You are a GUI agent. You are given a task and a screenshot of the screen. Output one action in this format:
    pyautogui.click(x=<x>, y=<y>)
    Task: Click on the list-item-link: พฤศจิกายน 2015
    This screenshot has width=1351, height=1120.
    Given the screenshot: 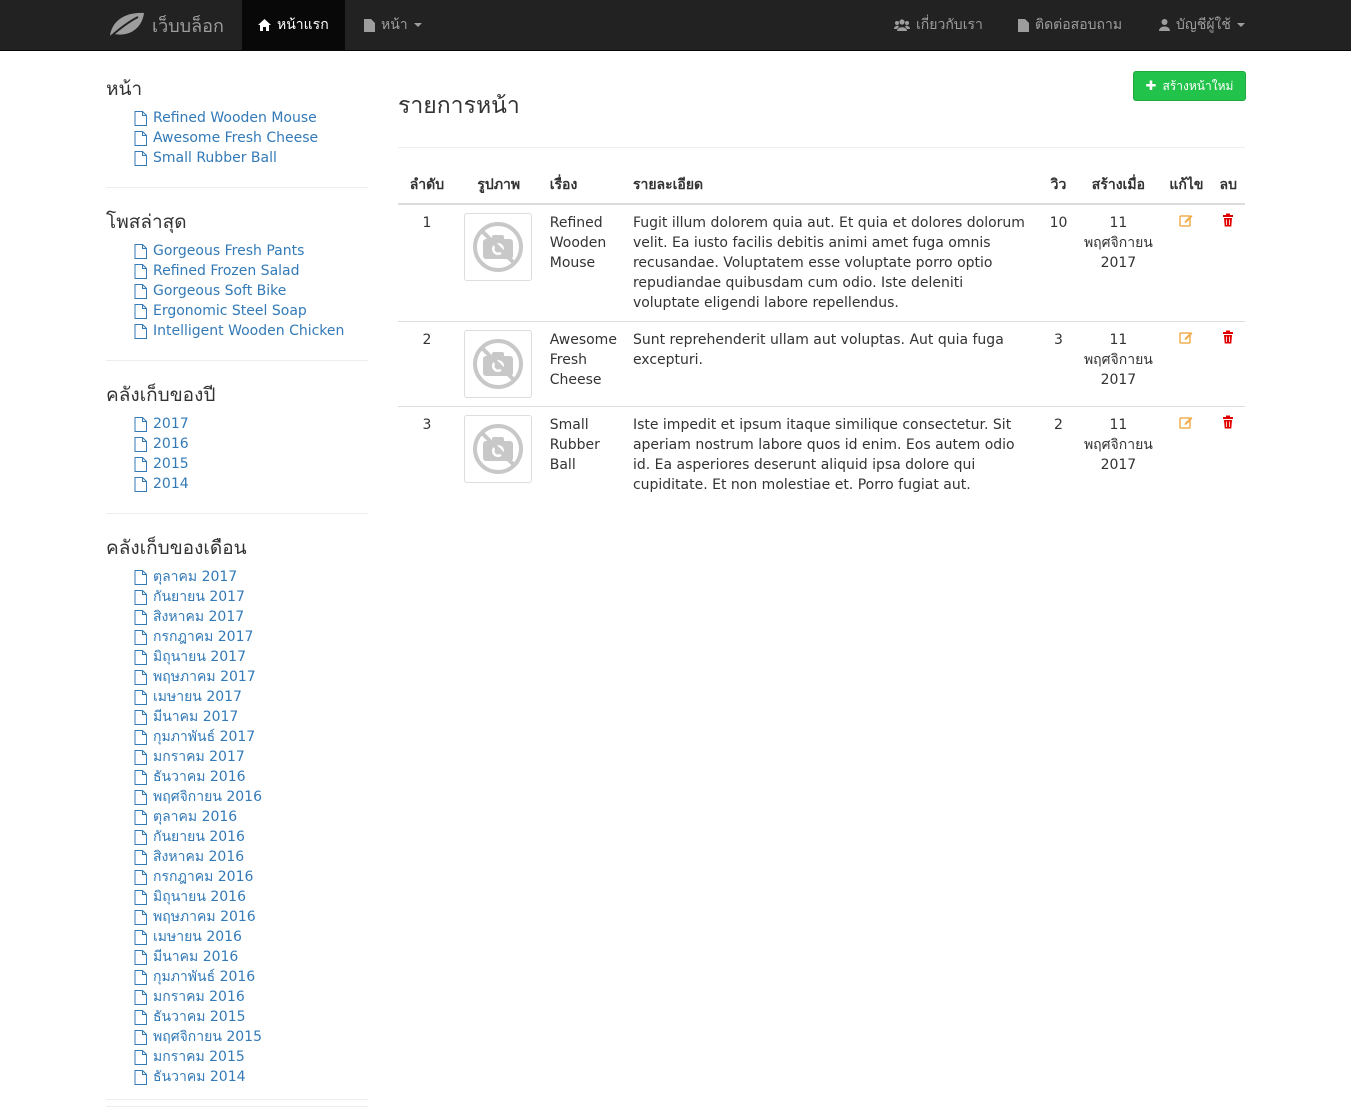 What is the action you would take?
    pyautogui.click(x=207, y=1037)
    